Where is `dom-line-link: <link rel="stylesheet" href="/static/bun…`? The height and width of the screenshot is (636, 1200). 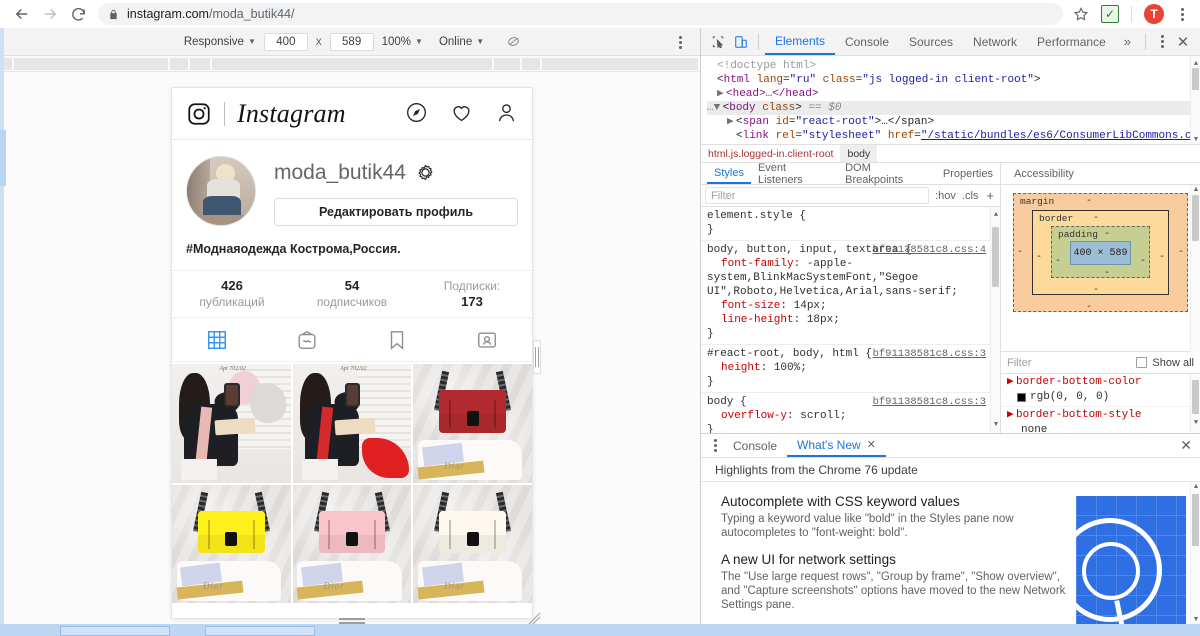 dom-line-link: <link rel="stylesheet" href="/static/bun… is located at coordinates (953, 136).